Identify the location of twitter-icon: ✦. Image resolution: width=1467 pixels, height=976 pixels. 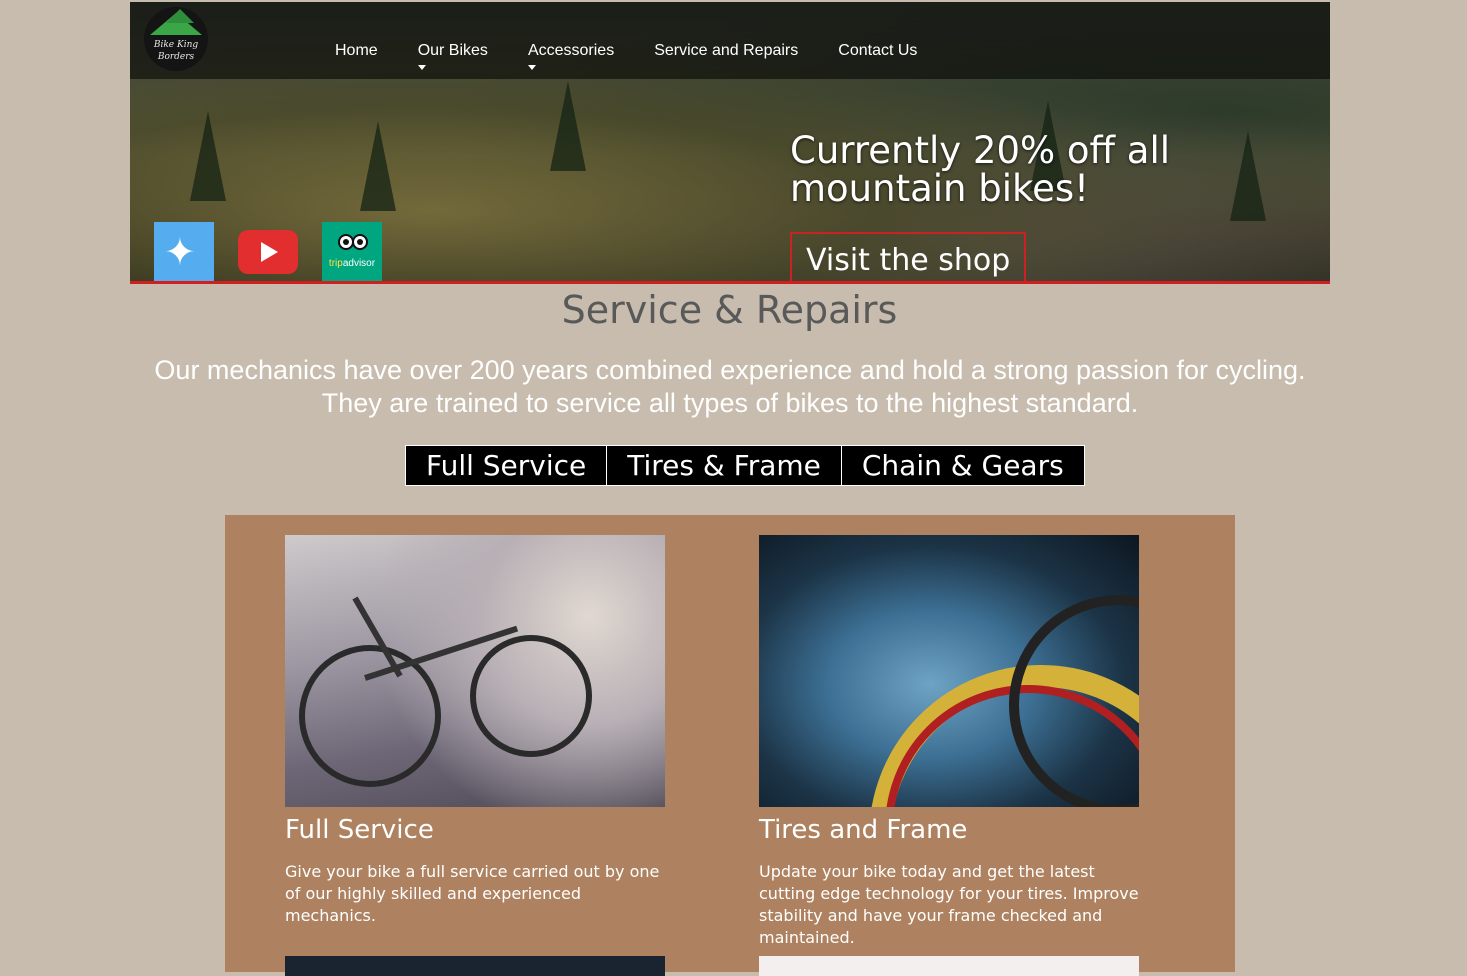
(180, 252).